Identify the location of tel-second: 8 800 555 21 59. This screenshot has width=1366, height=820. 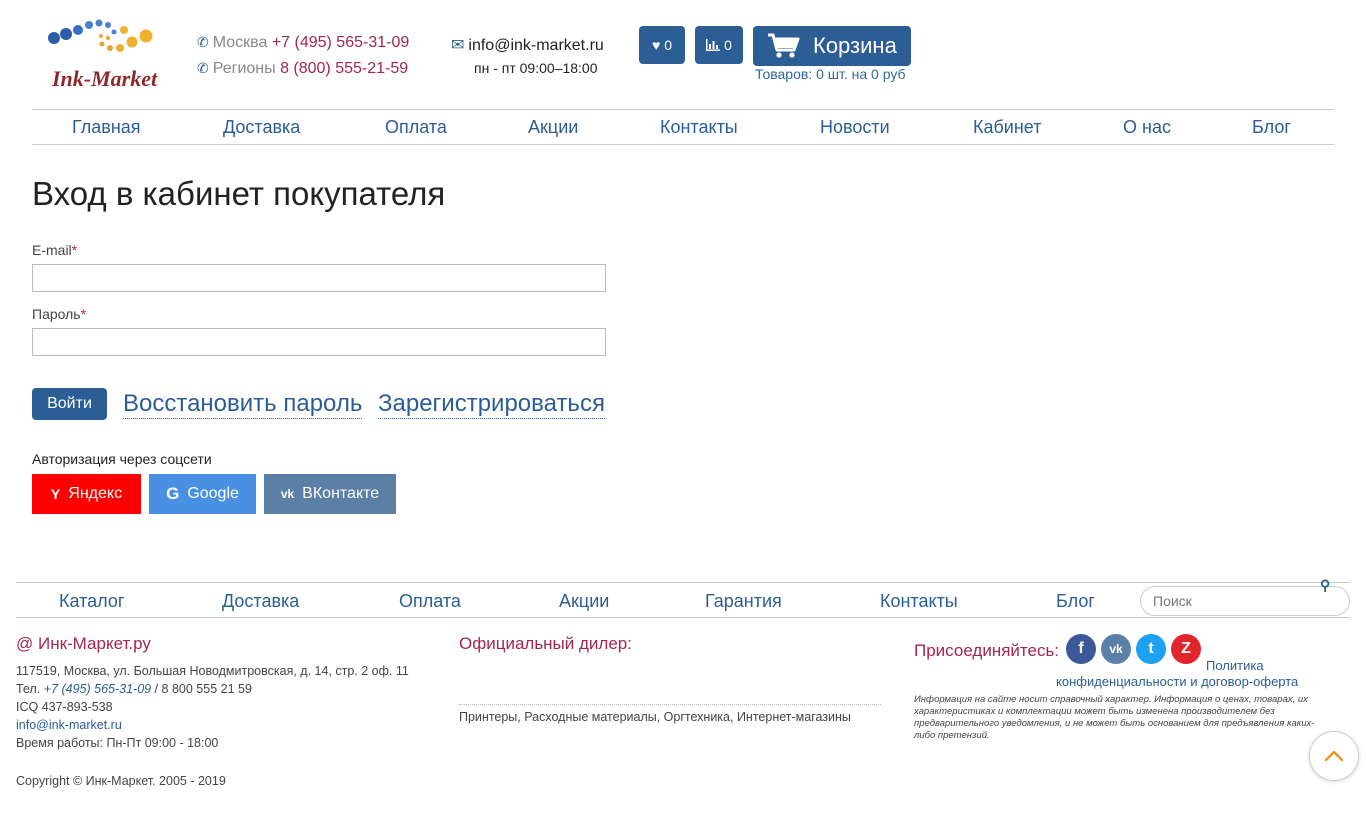
(207, 689).